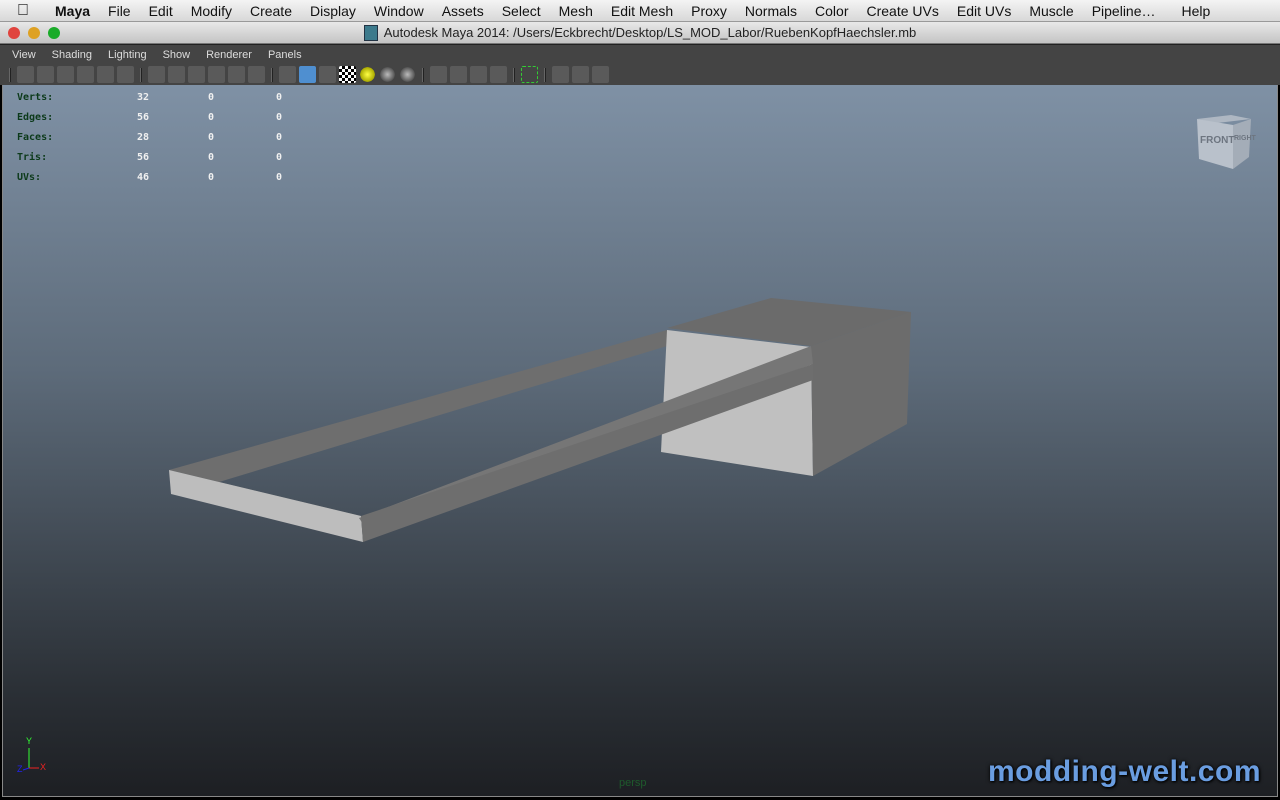 The width and height of the screenshot is (1280, 800). Describe the element at coordinates (165, 157) in the screenshot. I see `hud-row: Tris: 56 0 0` at that location.